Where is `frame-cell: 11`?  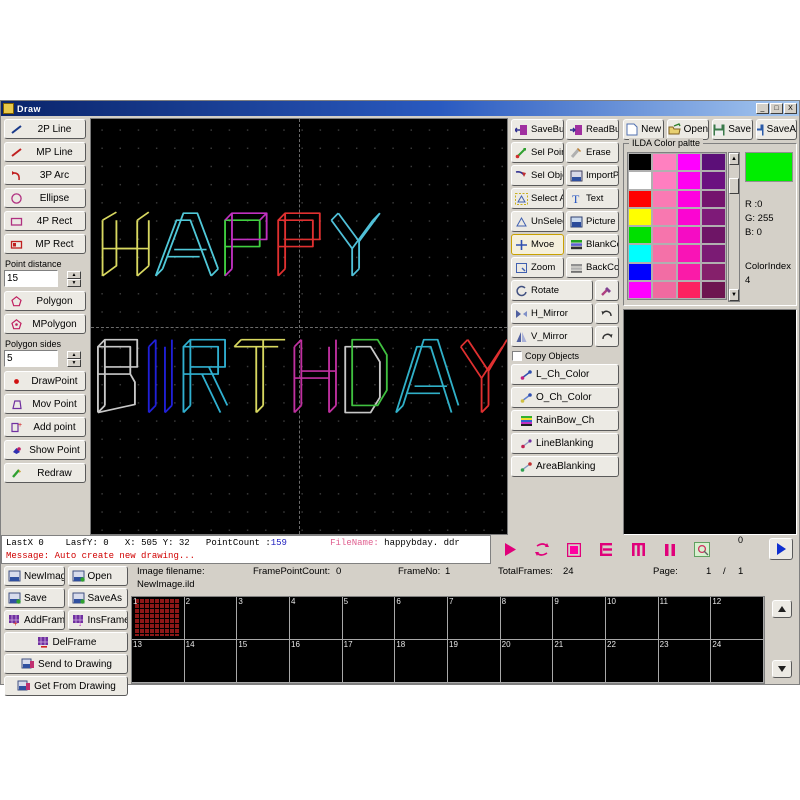
frame-cell: 11 is located at coordinates (685, 618).